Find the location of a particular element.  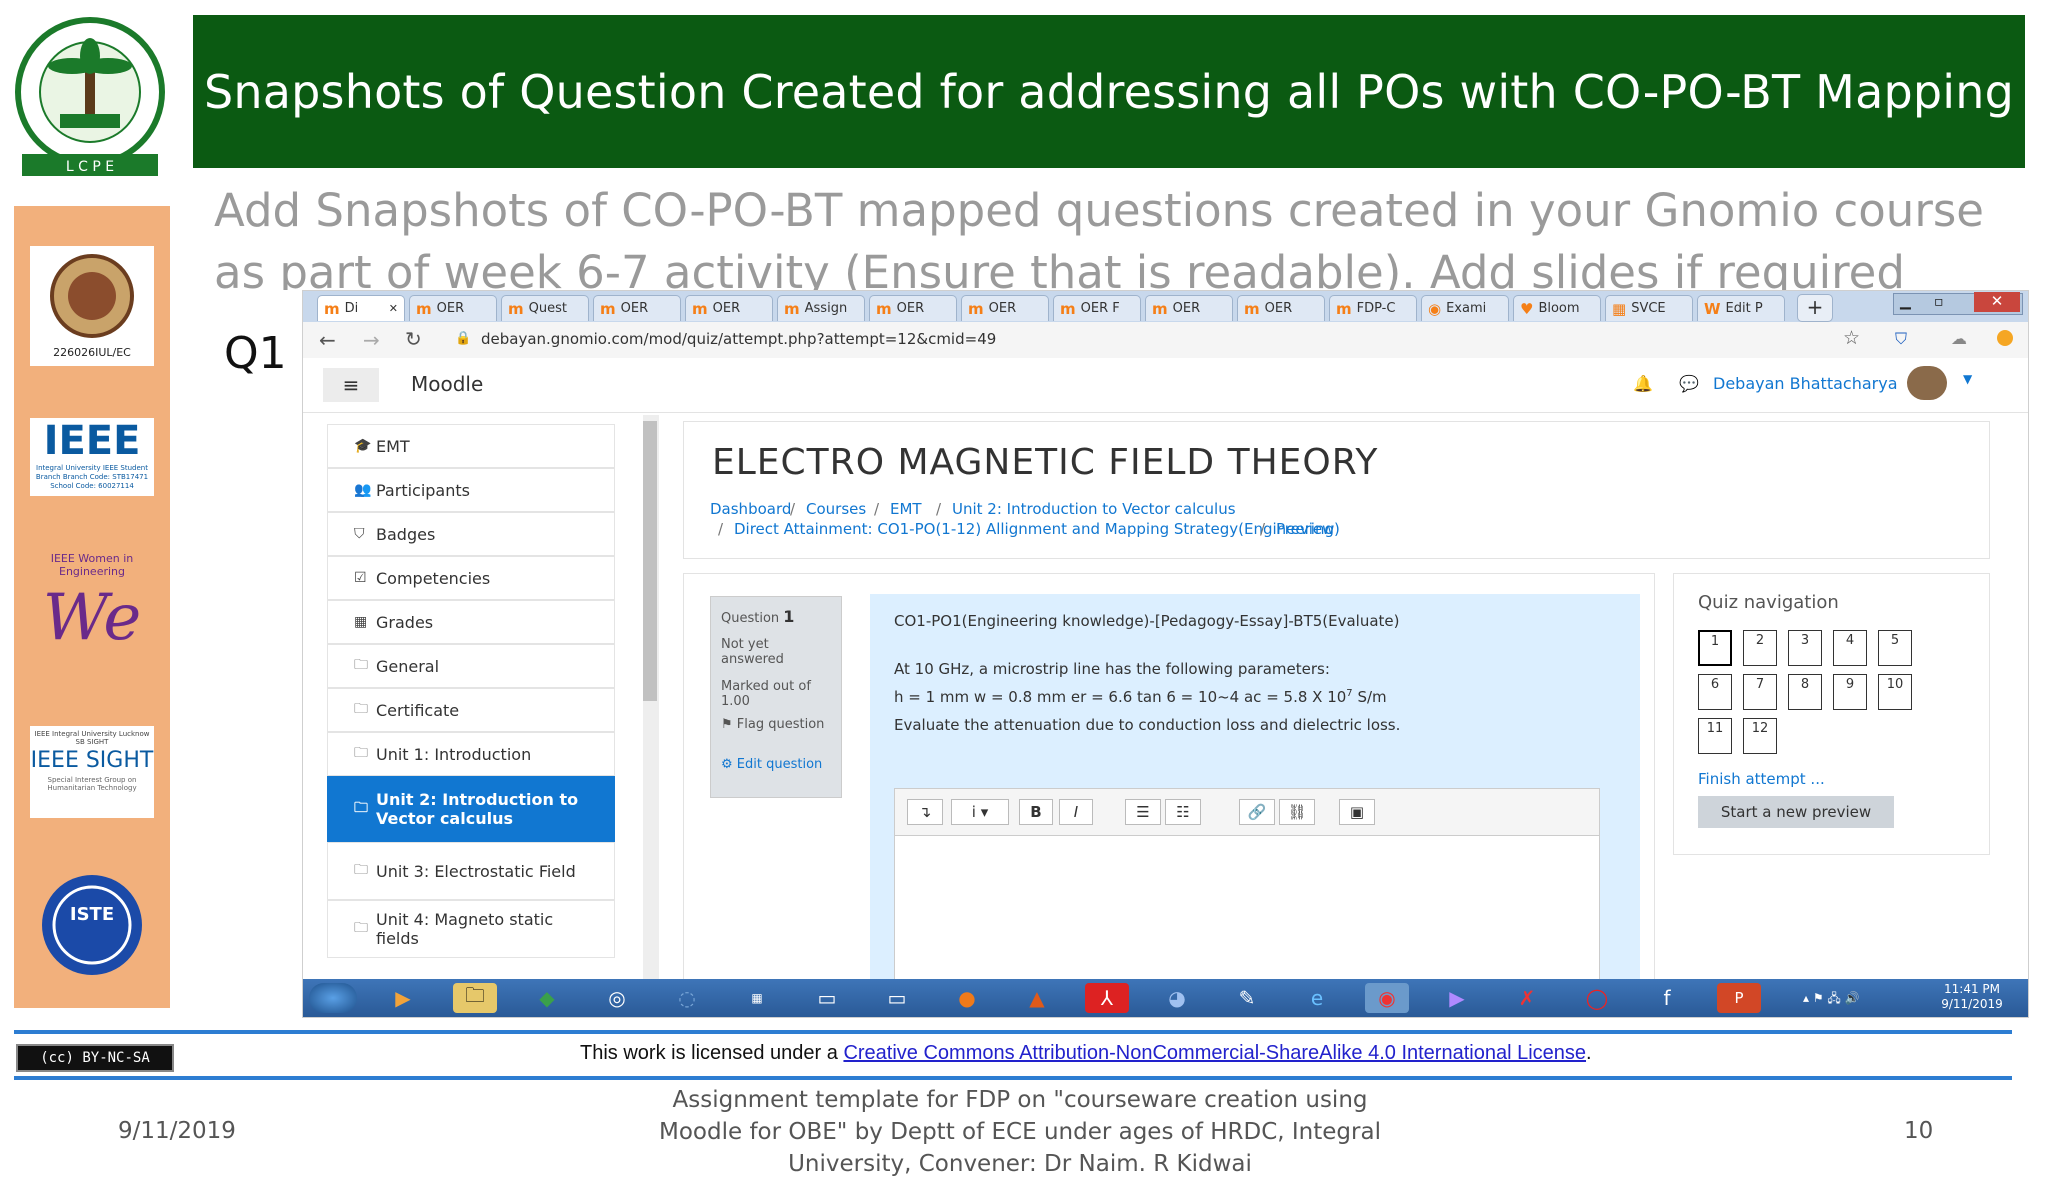

quiz-nav-question-button: 4 is located at coordinates (1850, 648).